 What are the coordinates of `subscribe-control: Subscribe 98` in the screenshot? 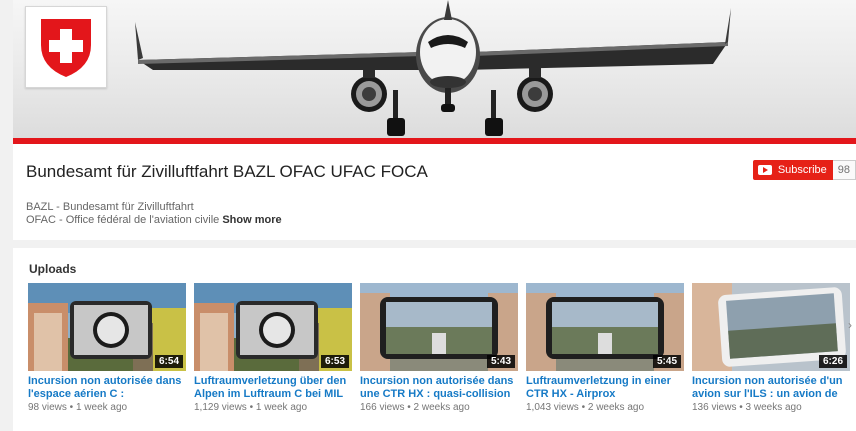 It's located at (804, 170).